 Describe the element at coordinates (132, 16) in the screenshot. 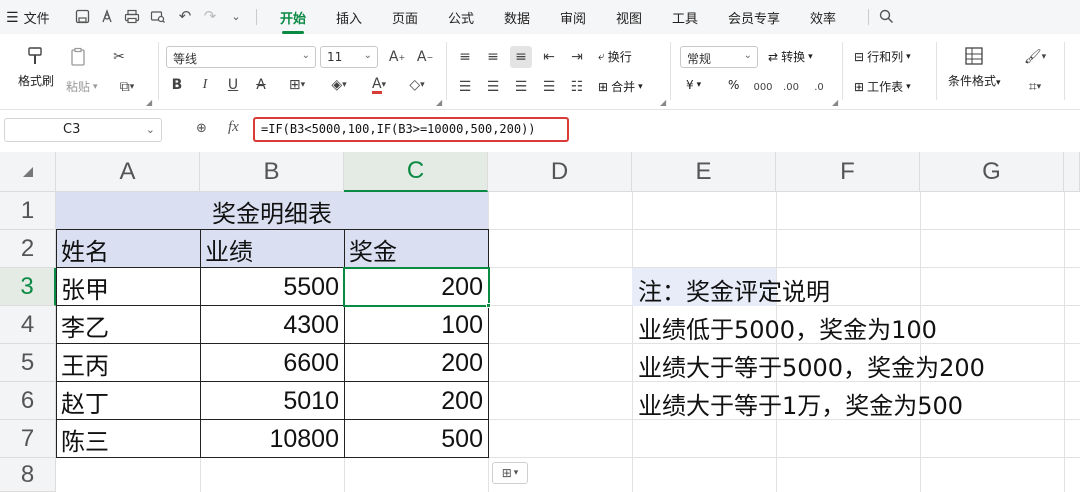

I see `print-icon` at that location.